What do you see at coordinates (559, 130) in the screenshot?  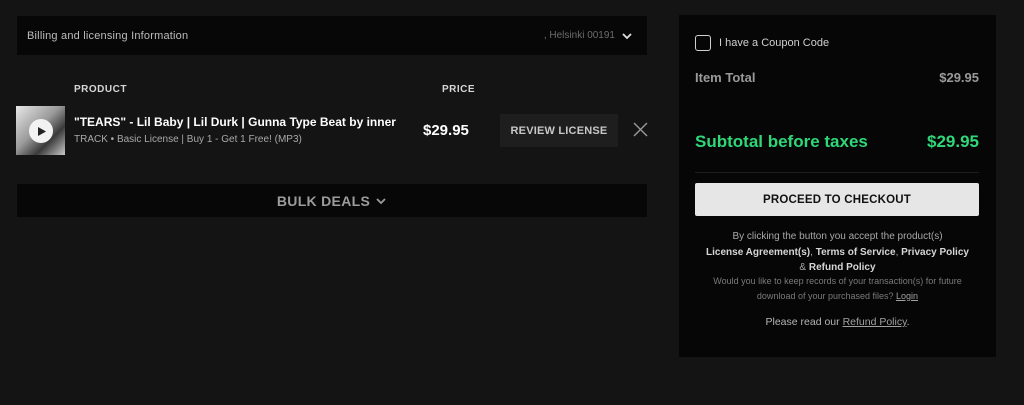 I see `review-license-button: REVIEW LICENSE` at bounding box center [559, 130].